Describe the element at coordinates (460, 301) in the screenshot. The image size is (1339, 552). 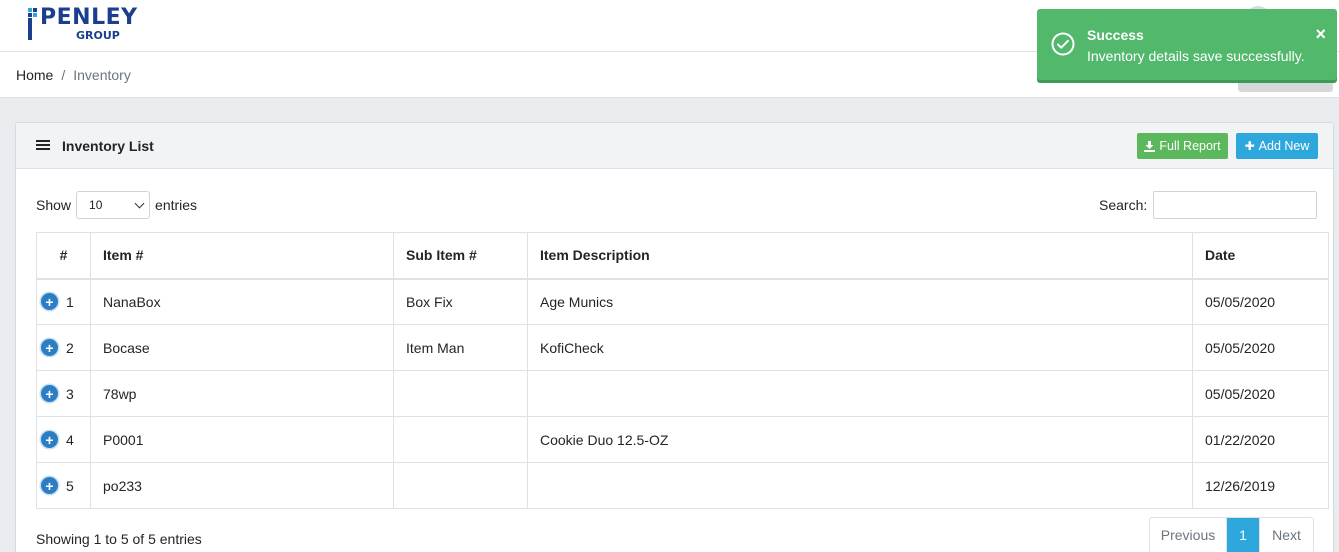
I see `sub-item-cell: Box Fix` at that location.